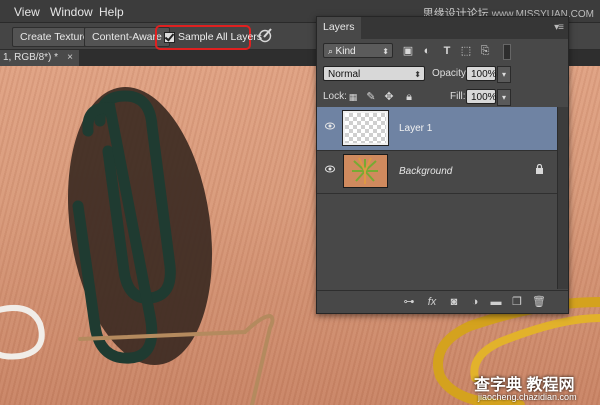  What do you see at coordinates (358, 50) in the screenshot?
I see `filter-kind-select: ⌕ Kind ⬍` at bounding box center [358, 50].